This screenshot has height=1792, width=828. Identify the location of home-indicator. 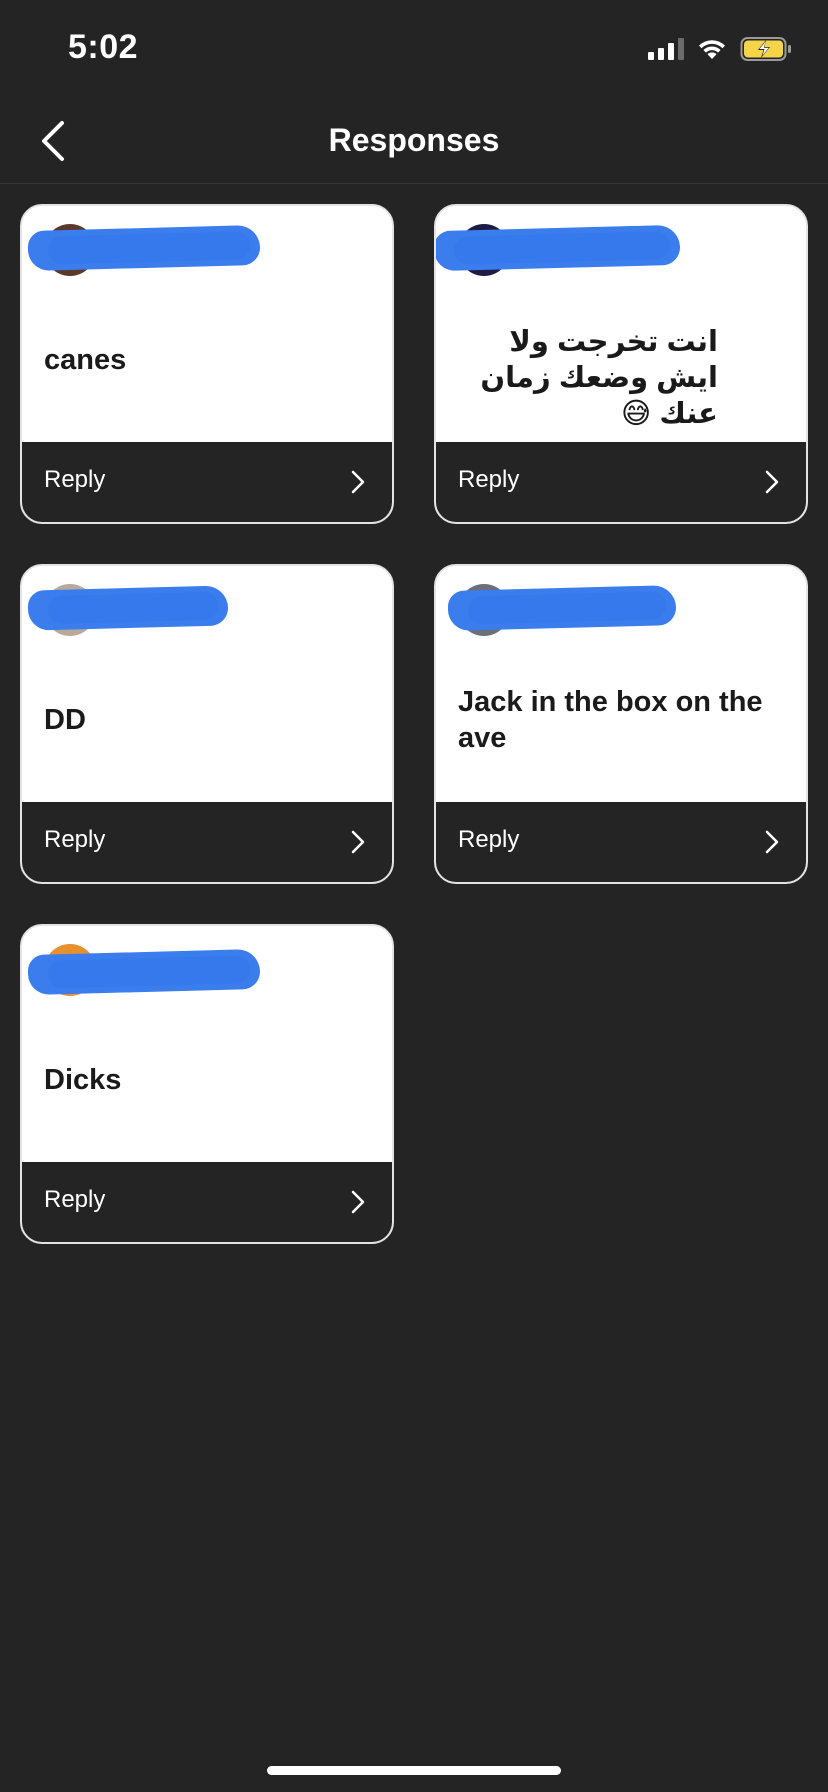
(414, 1770).